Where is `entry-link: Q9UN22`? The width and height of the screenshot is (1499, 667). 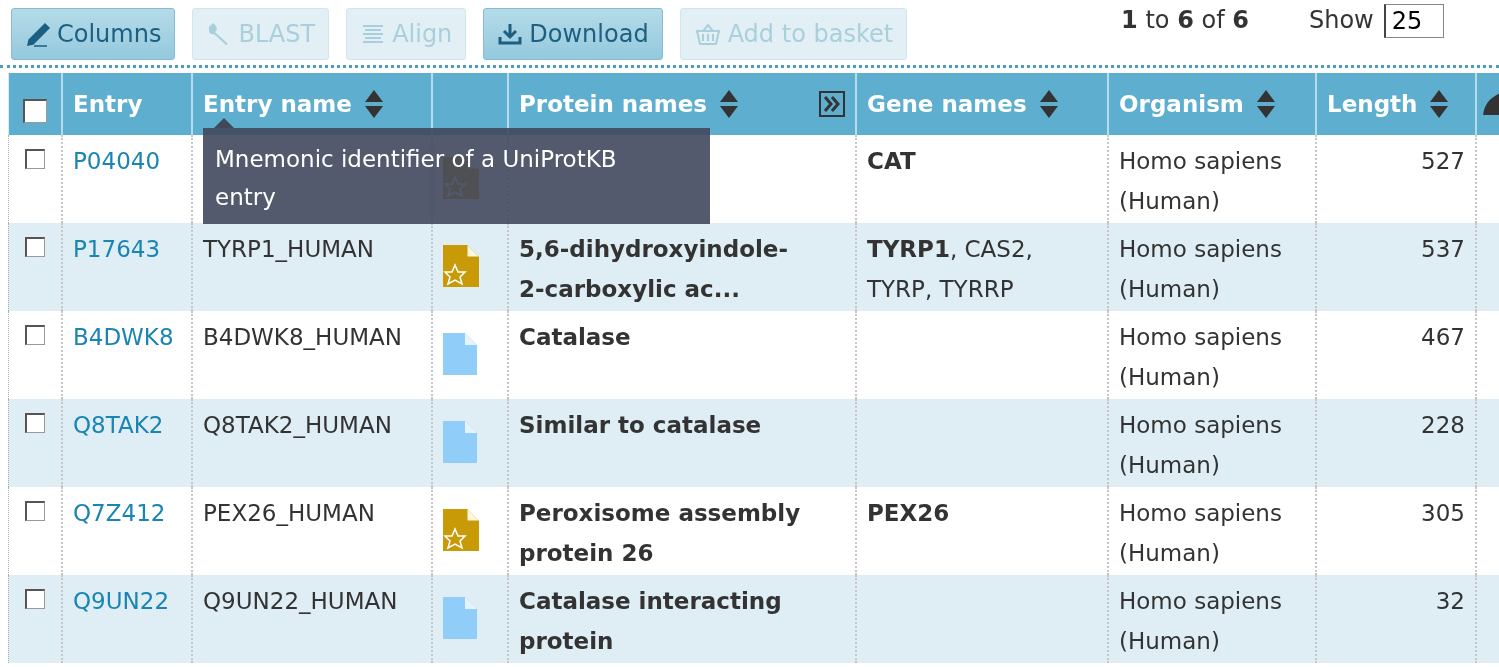 entry-link: Q9UN22 is located at coordinates (121, 601).